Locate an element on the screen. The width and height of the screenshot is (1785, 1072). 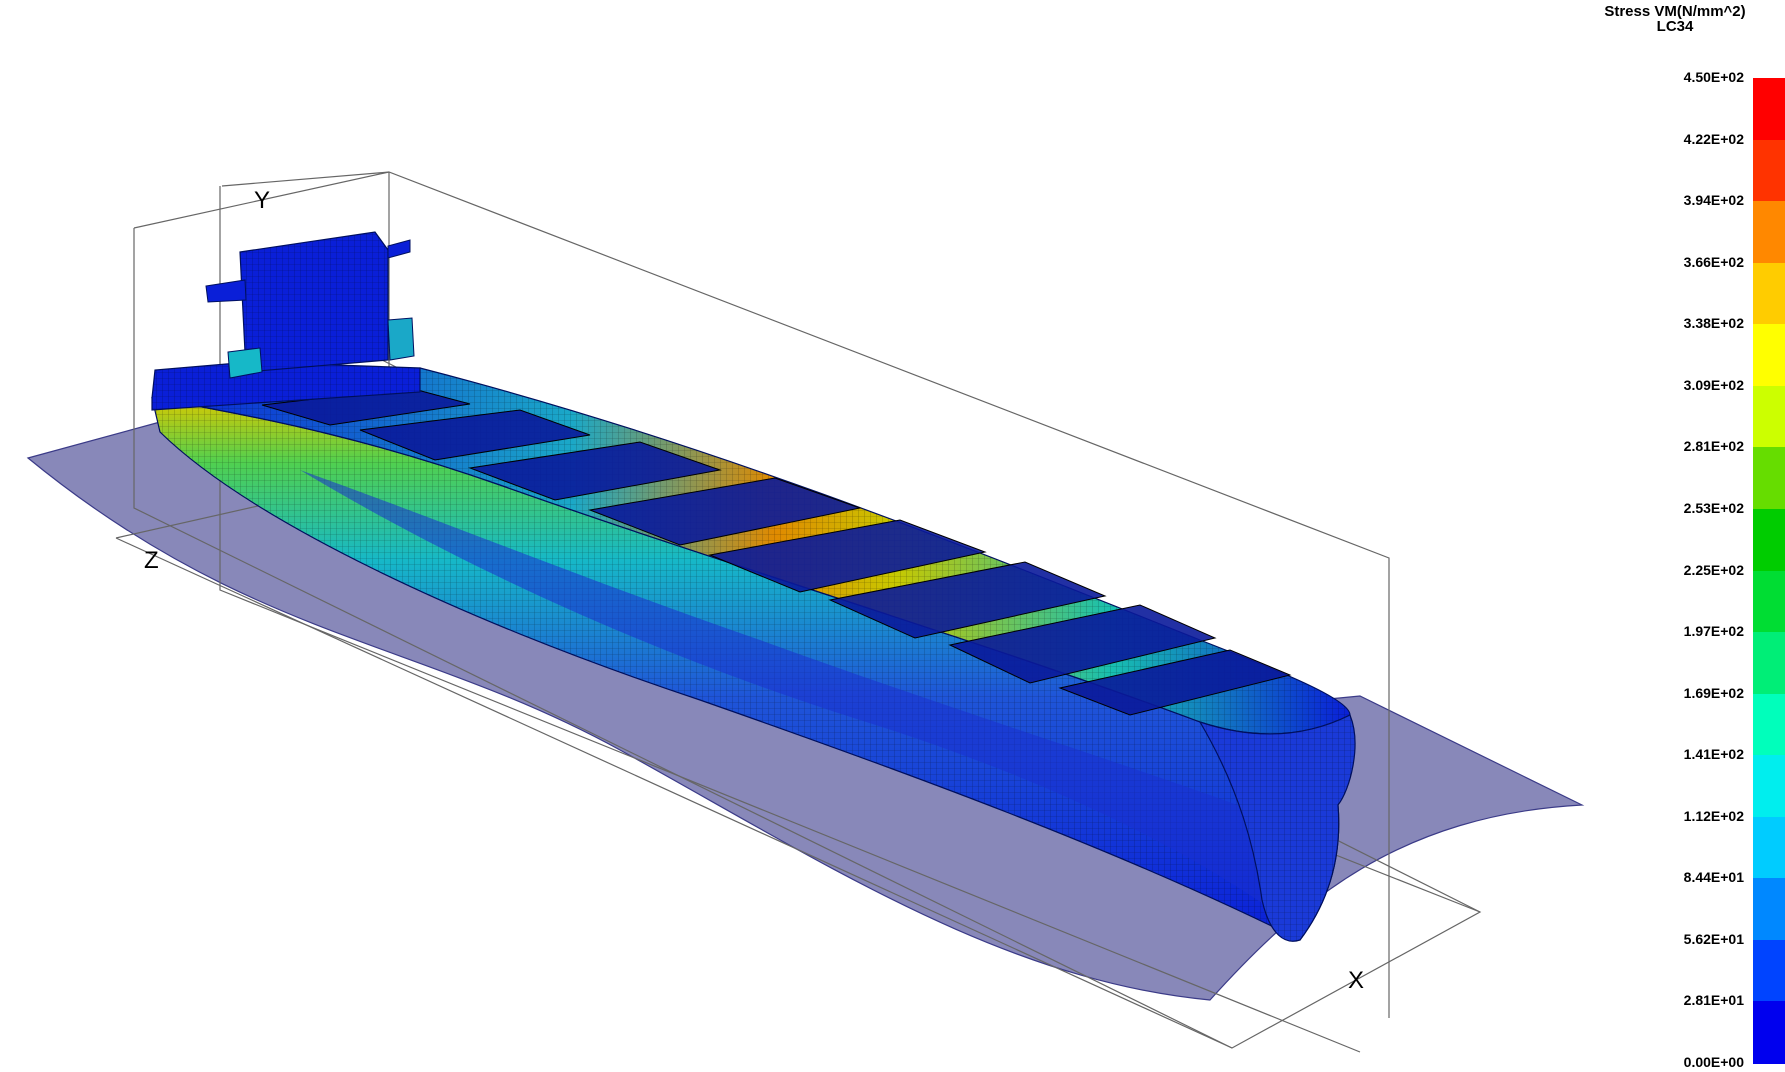
color-scale-tick-label: 1.41E+02 is located at coordinates (1713, 754).